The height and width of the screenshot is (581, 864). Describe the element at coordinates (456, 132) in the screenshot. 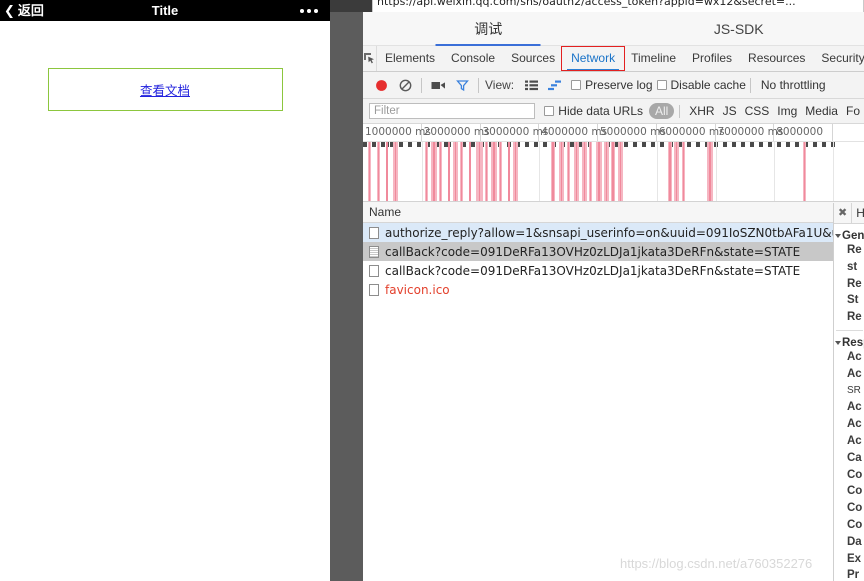

I see `ruler-tick: 2000000 ms` at that location.